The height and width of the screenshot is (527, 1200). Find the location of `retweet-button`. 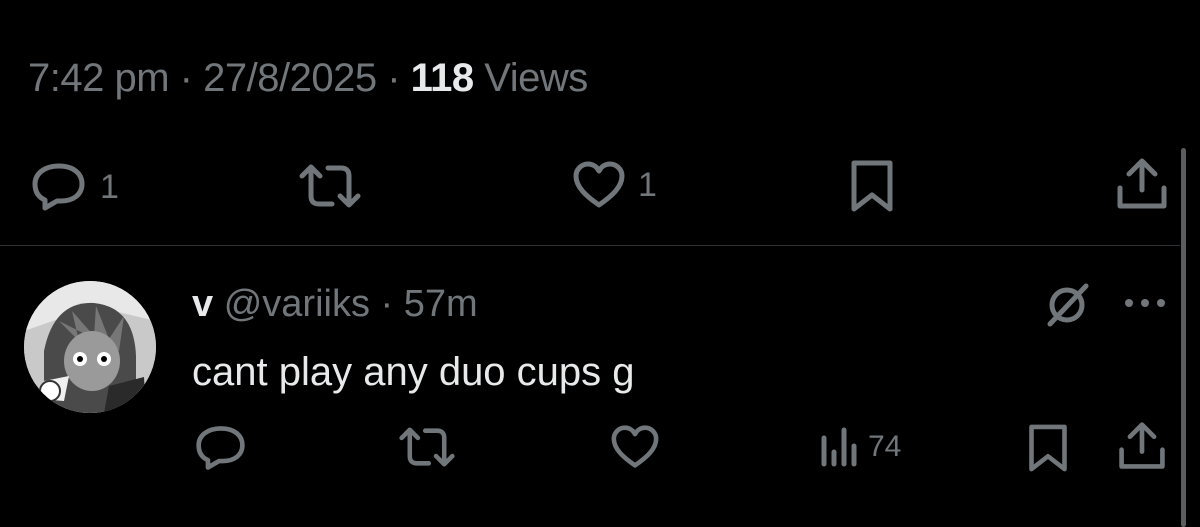

retweet-button is located at coordinates (330, 186).